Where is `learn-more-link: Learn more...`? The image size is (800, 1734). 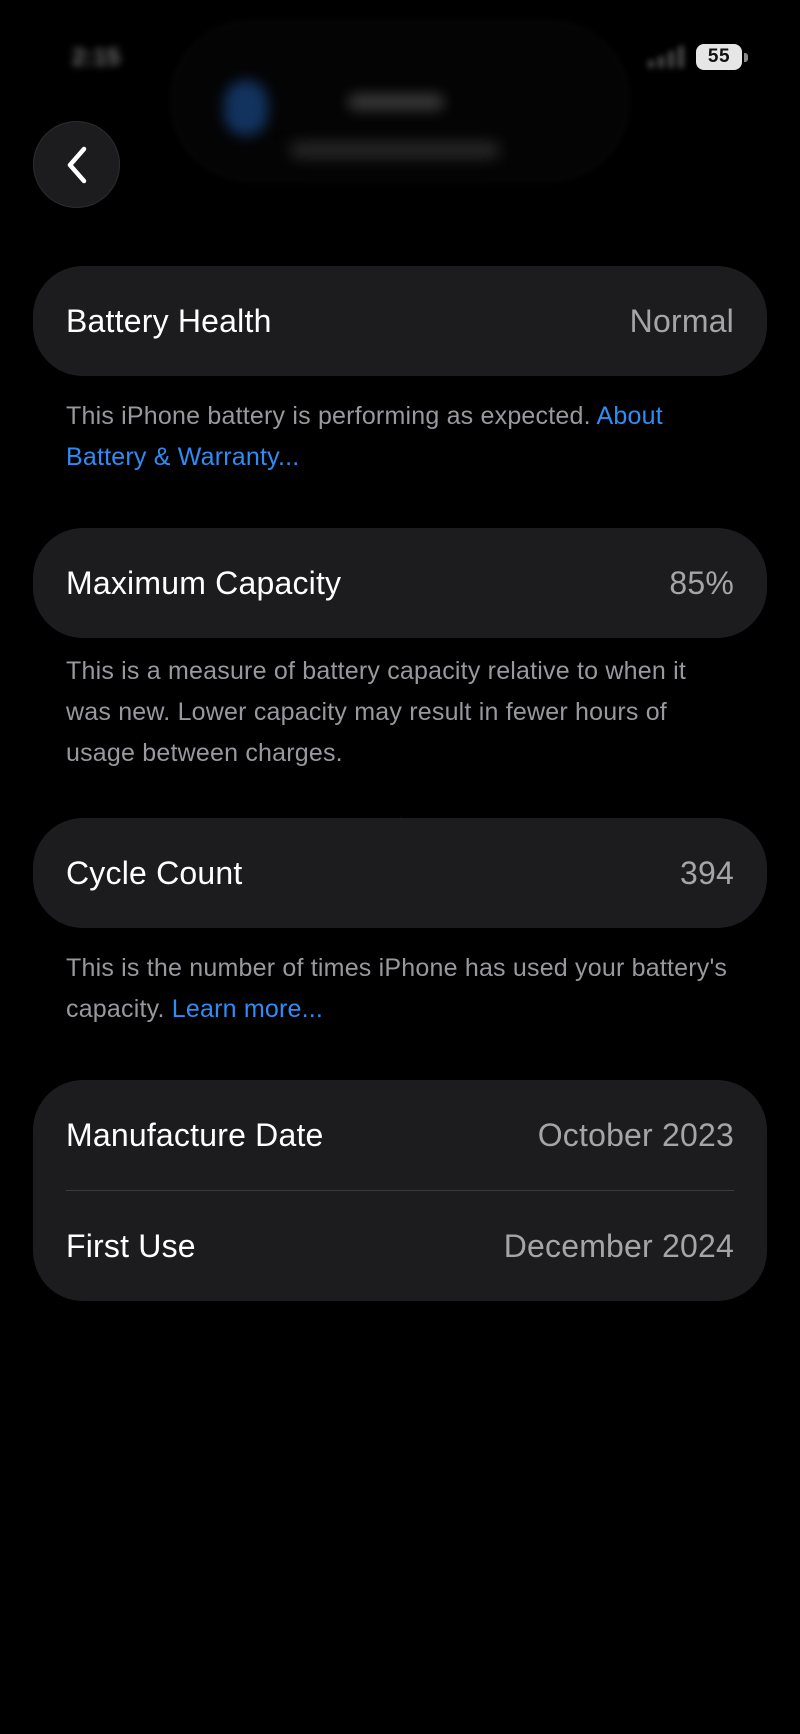 learn-more-link: Learn more... is located at coordinates (247, 1009).